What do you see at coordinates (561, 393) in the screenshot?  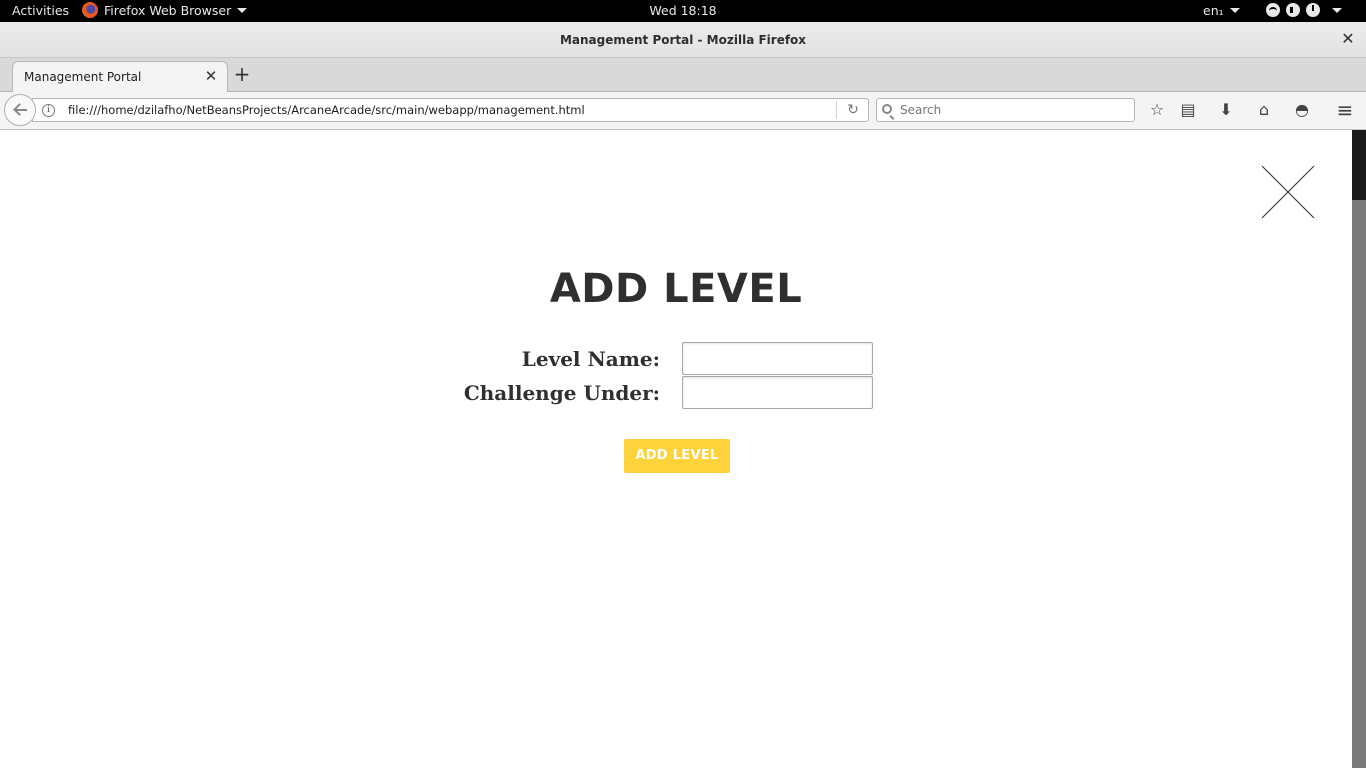 I see `challenge-under-label: Challenge Under:` at bounding box center [561, 393].